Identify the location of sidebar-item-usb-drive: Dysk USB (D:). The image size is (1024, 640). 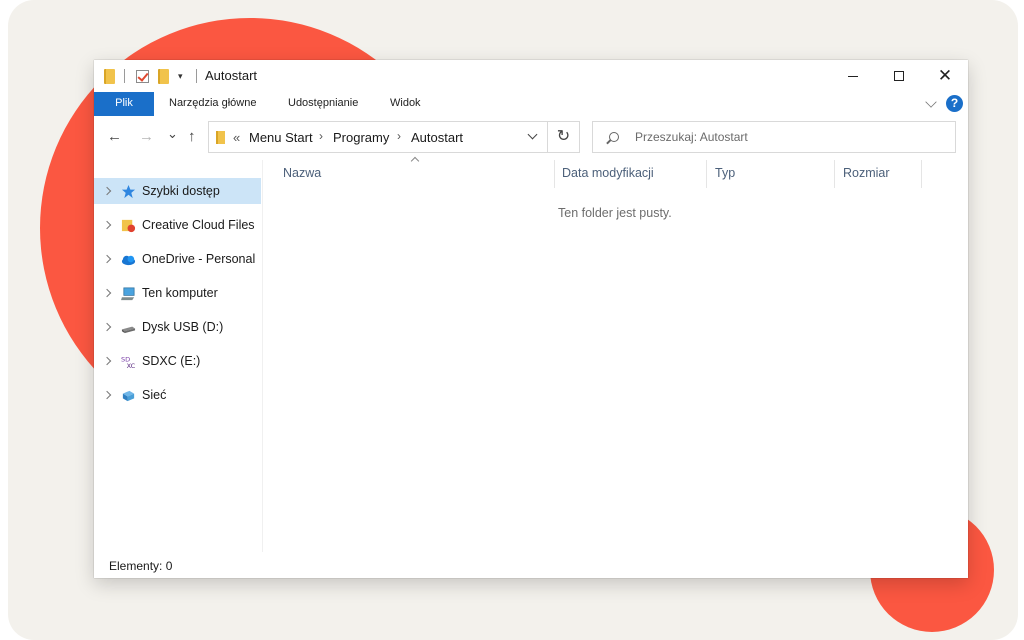
(177, 327).